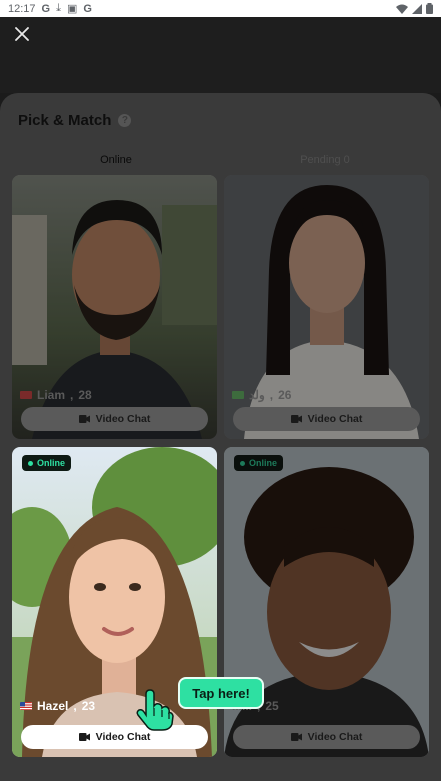 This screenshot has height=781, width=441. I want to click on sheet-title-text: Pick & Match, so click(65, 120).